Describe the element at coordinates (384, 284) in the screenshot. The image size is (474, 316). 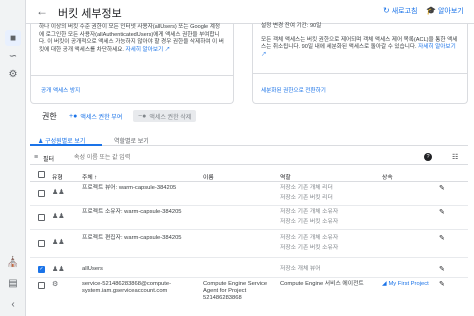
I see `project-icon: ◢` at that location.